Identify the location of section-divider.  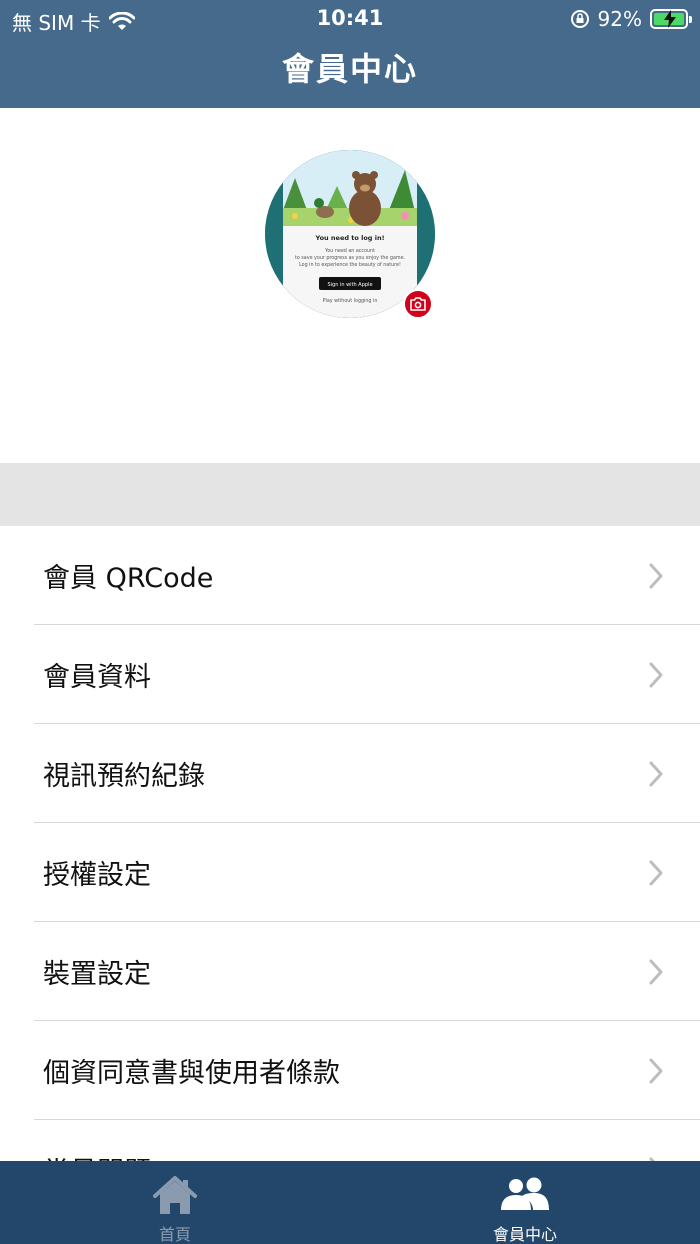
(350, 494).